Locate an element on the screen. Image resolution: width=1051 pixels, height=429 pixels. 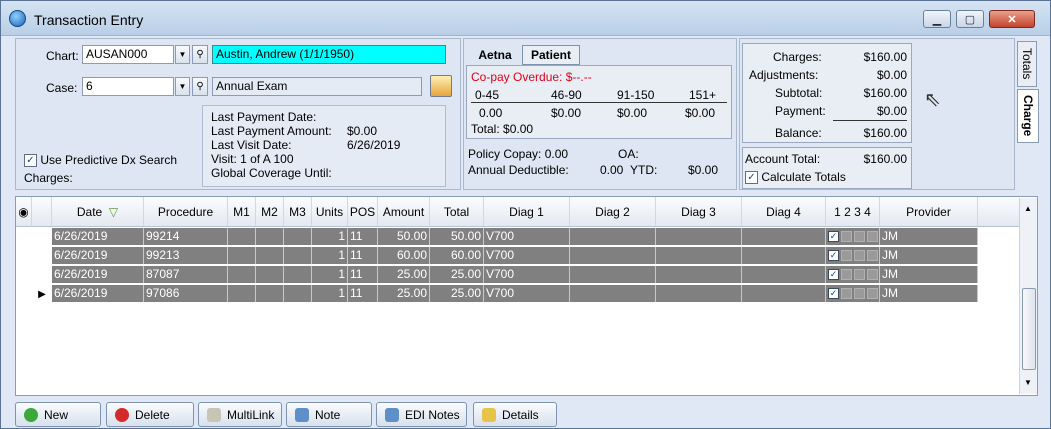
header-diag1: Diag 1 is located at coordinates (527, 212).